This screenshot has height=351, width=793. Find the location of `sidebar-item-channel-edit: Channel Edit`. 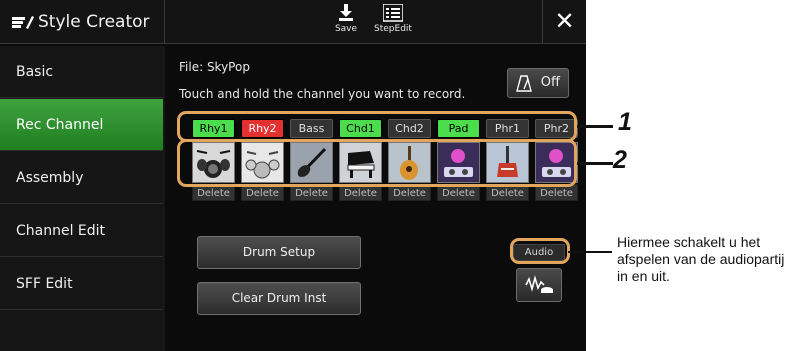

sidebar-item-channel-edit: Channel Edit is located at coordinates (81, 231).